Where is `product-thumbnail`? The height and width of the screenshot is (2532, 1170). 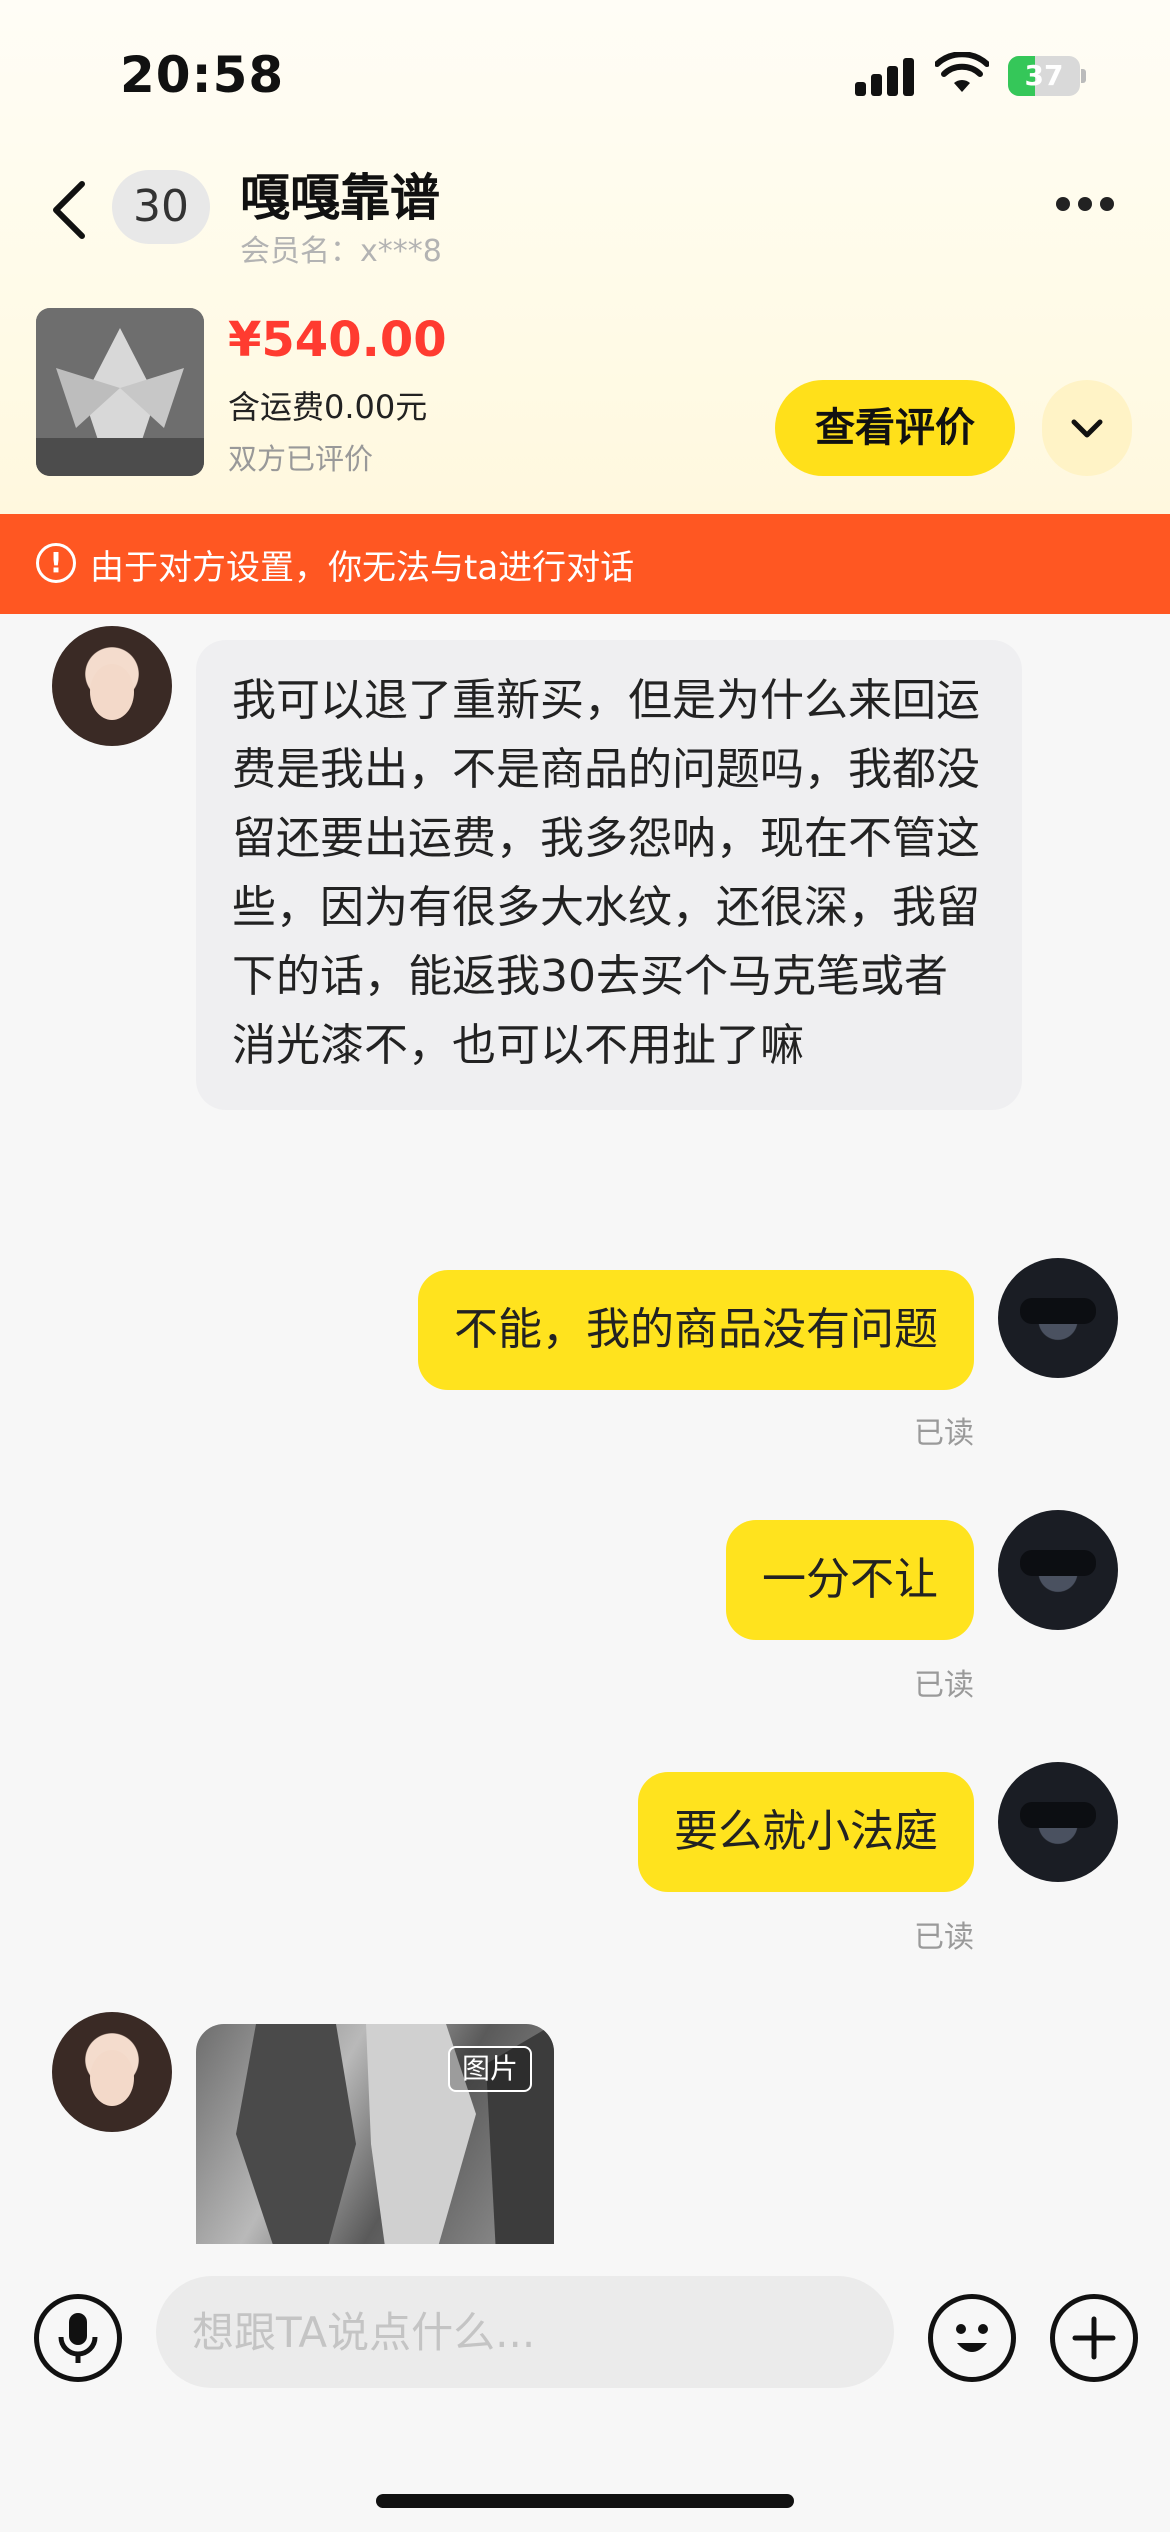
product-thumbnail is located at coordinates (120, 392).